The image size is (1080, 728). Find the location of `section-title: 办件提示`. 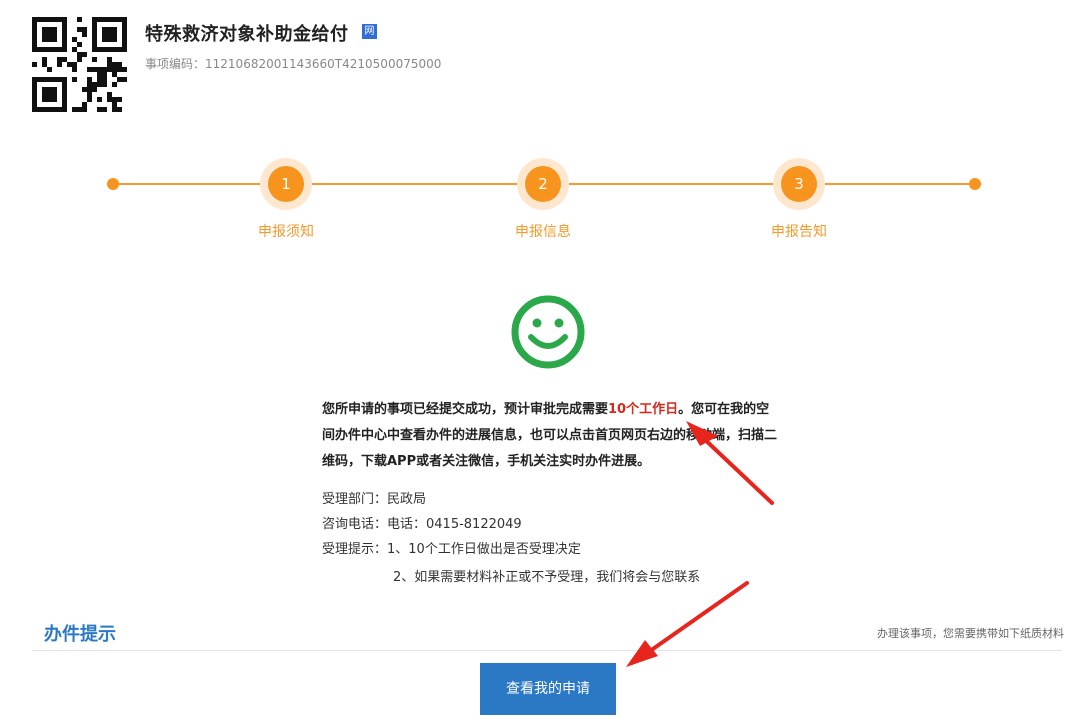

section-title: 办件提示 is located at coordinates (80, 634).